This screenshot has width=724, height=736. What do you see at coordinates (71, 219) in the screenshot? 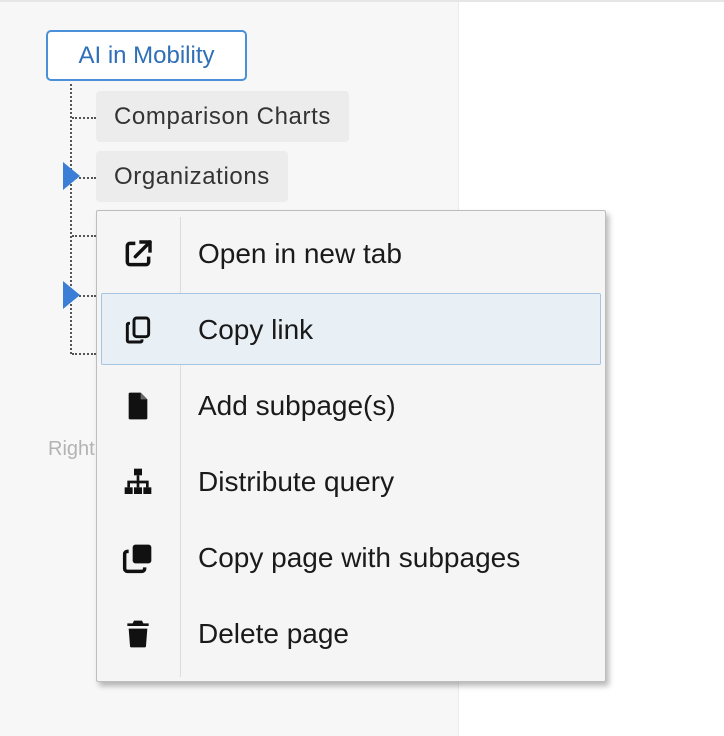
I see `tree-connector-vertical` at bounding box center [71, 219].